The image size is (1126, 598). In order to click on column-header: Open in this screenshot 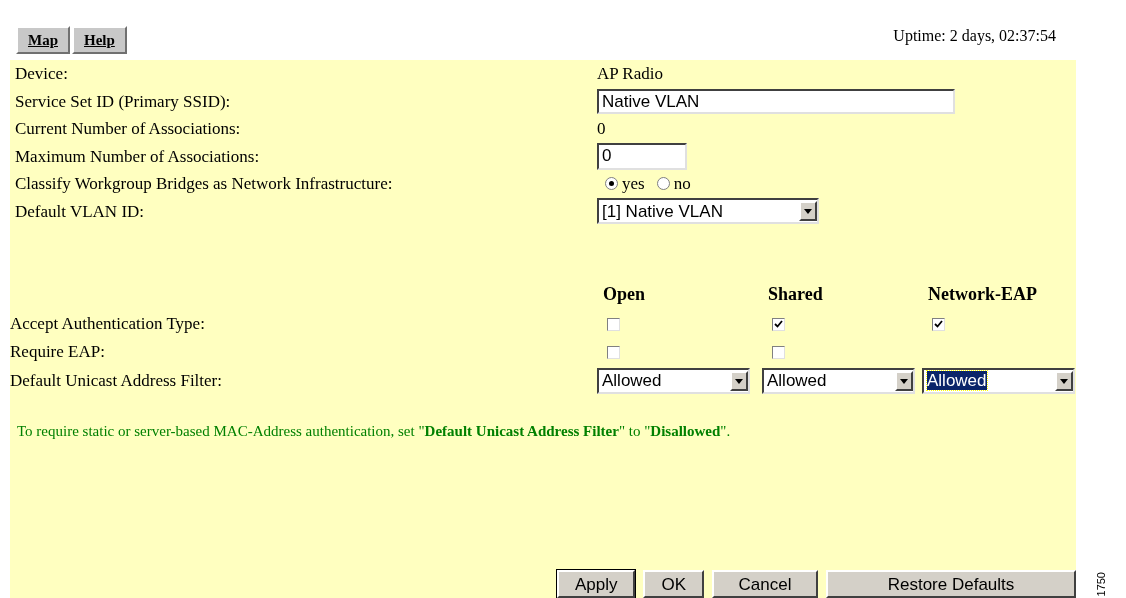, I will do `click(624, 294)`.